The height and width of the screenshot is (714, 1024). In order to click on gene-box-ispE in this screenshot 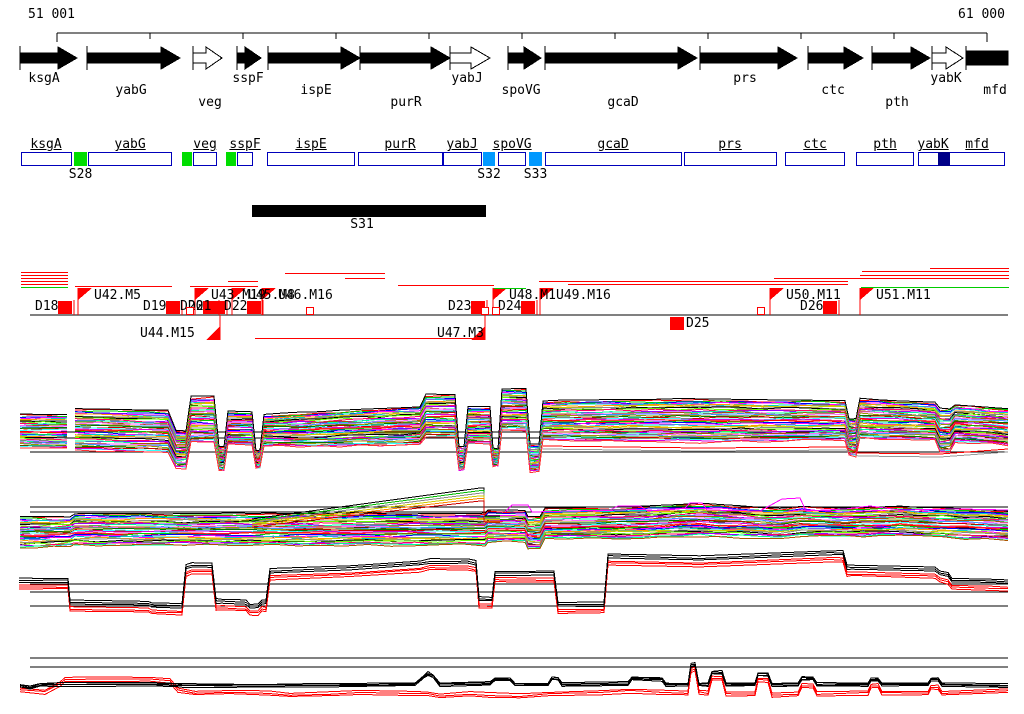, I will do `click(311, 159)`.